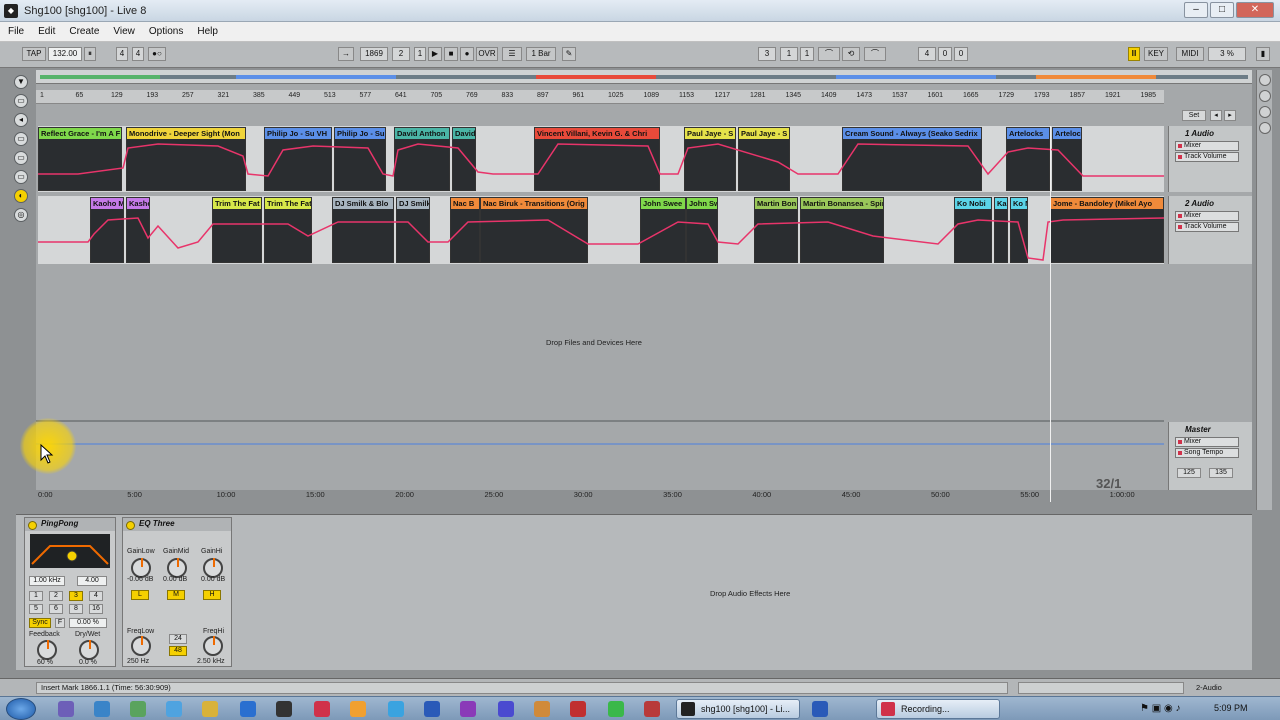 This screenshot has height=720, width=1280. I want to click on menu-help: Help, so click(207, 31).